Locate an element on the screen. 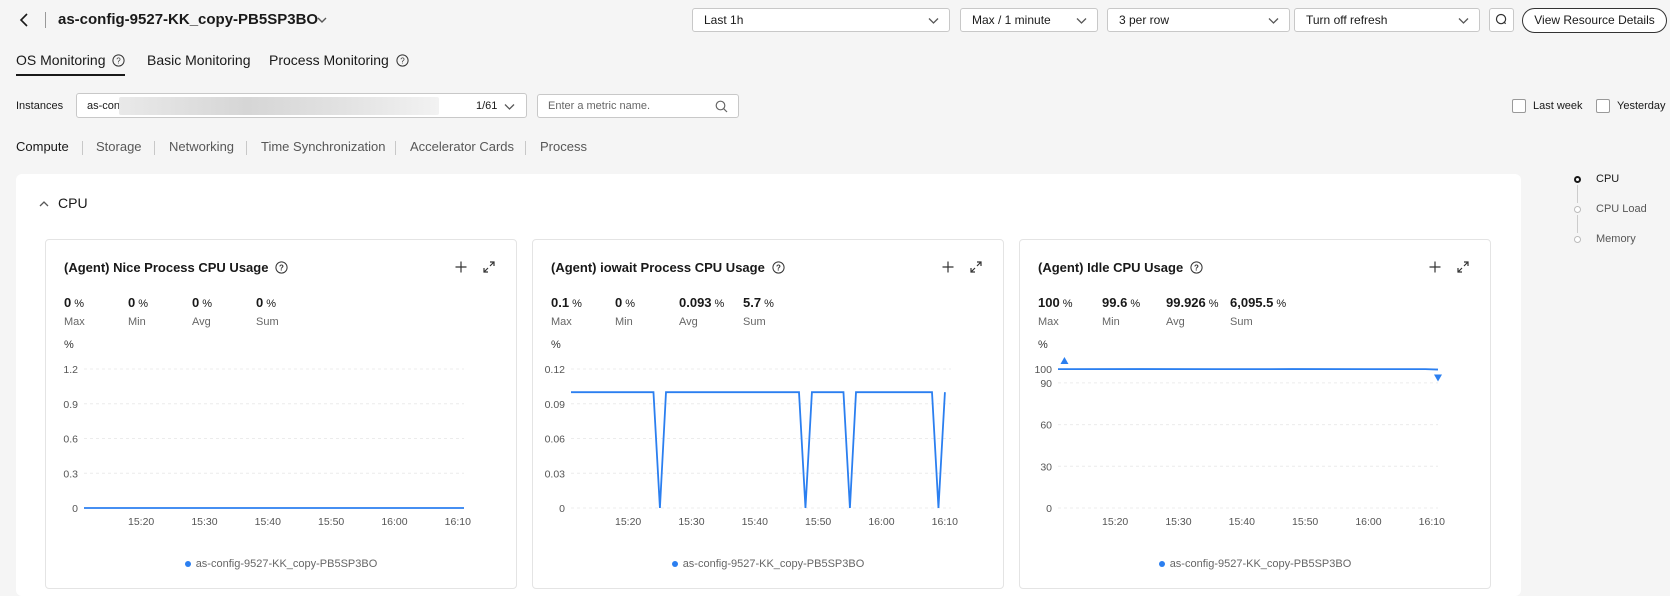 The height and width of the screenshot is (596, 1670). stat-sum: 5.7% Sum is located at coordinates (758, 311).